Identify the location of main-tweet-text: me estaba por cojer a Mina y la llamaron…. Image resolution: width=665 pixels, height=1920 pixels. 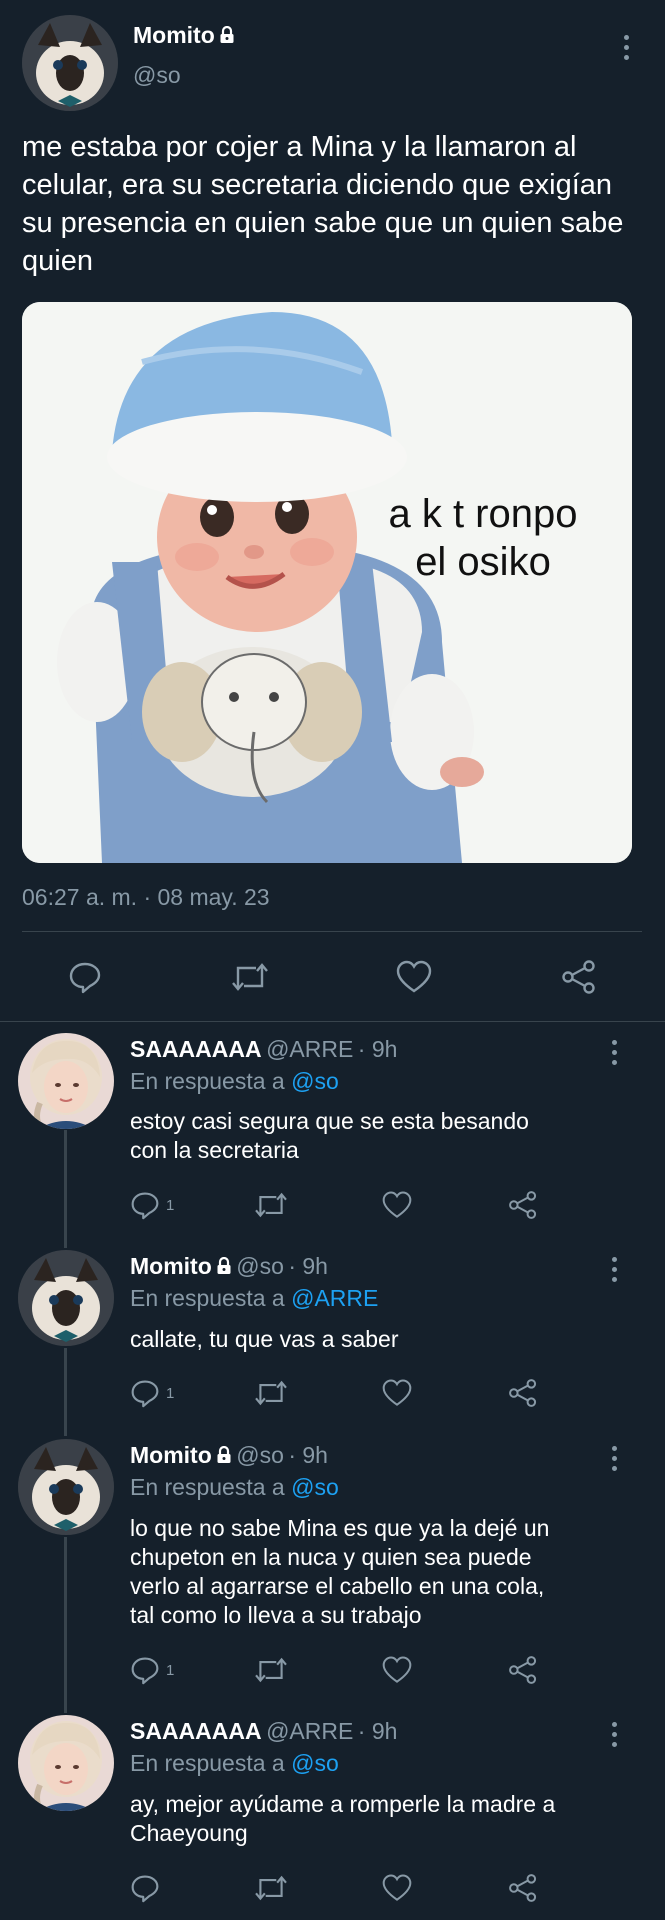
(323, 204).